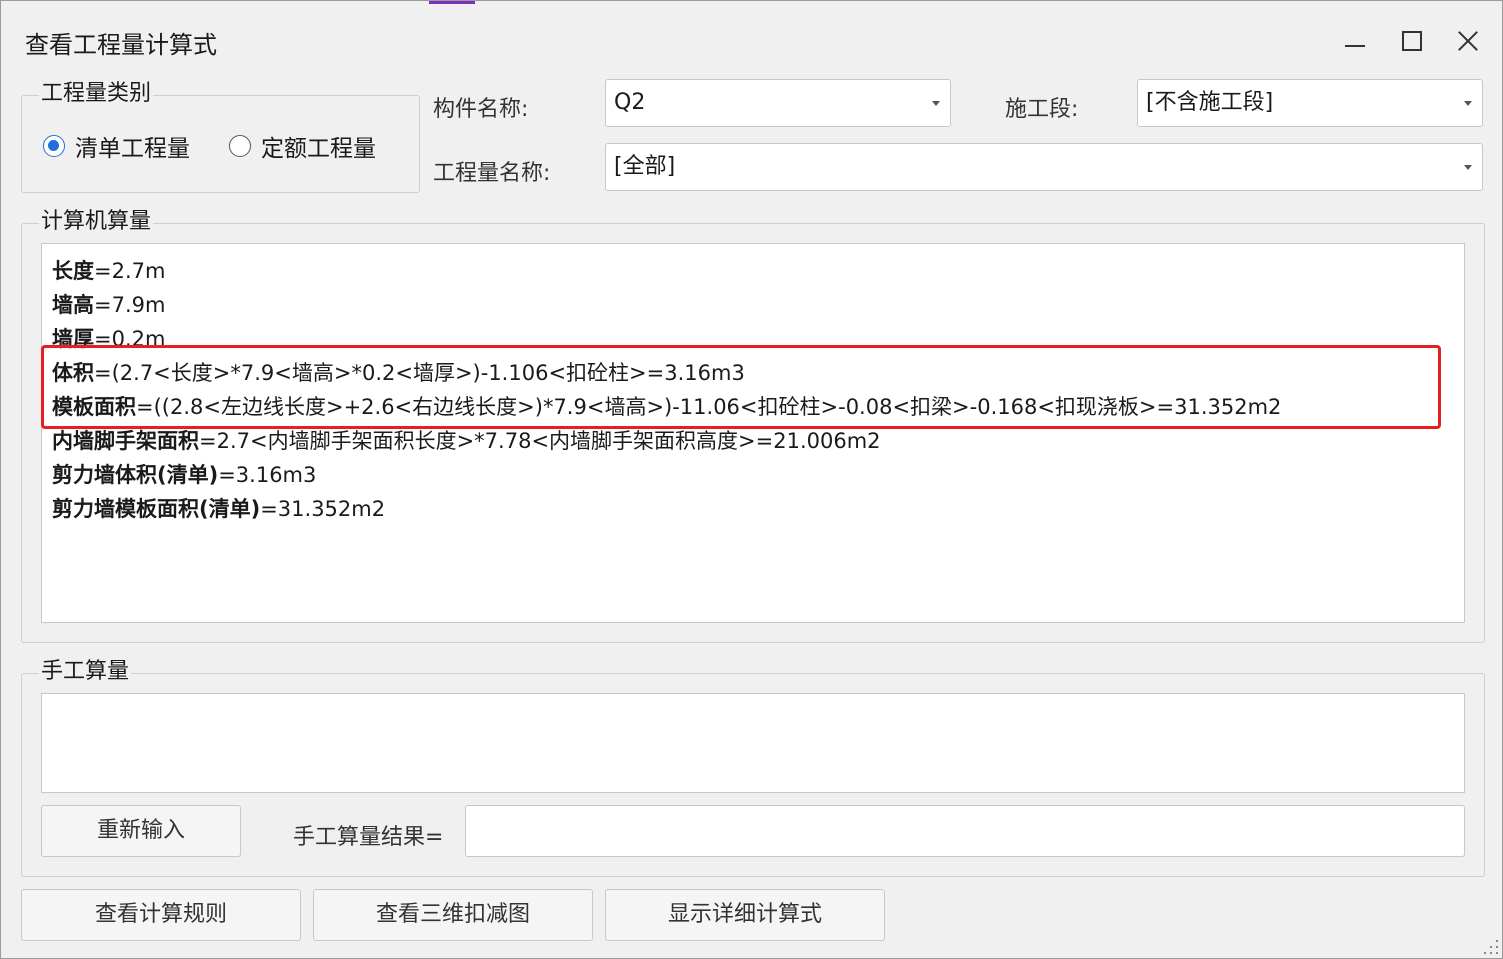 The image size is (1503, 959). Describe the element at coordinates (1491, 947) in the screenshot. I see `resize-grip-icon` at that location.